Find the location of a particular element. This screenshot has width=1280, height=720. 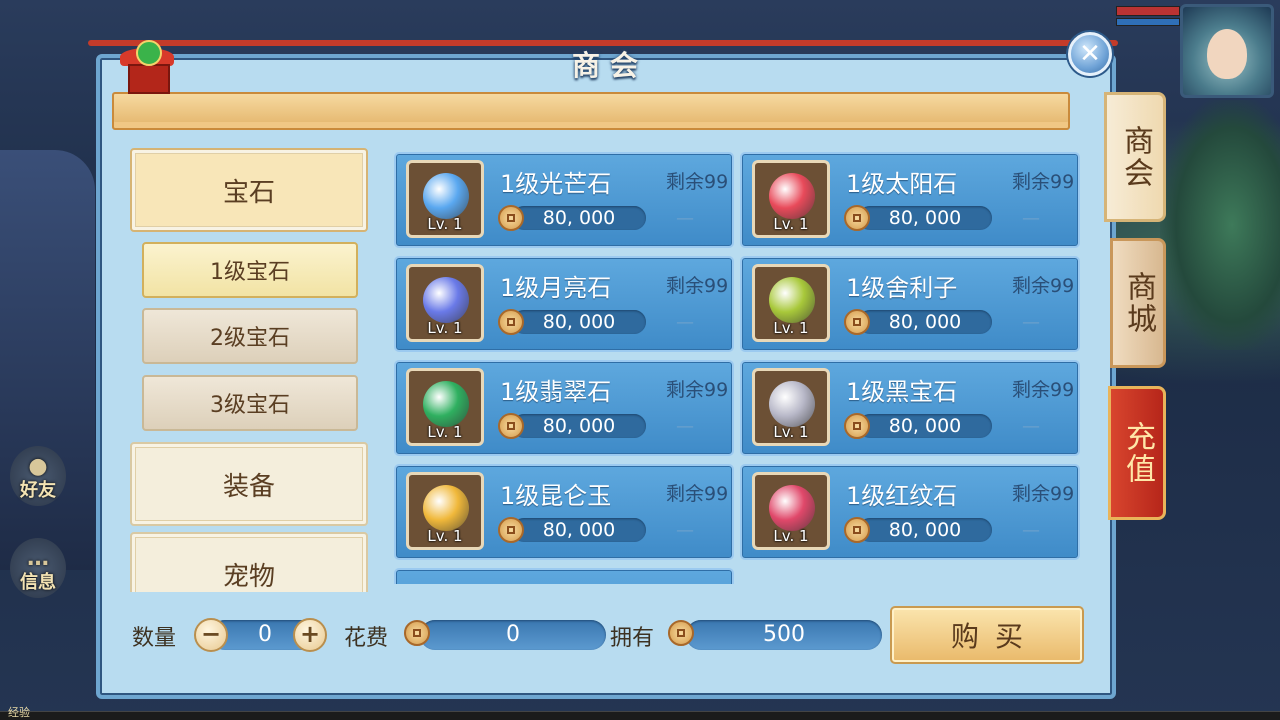

item-name: 1级黑宝石 is located at coordinates (902, 392).